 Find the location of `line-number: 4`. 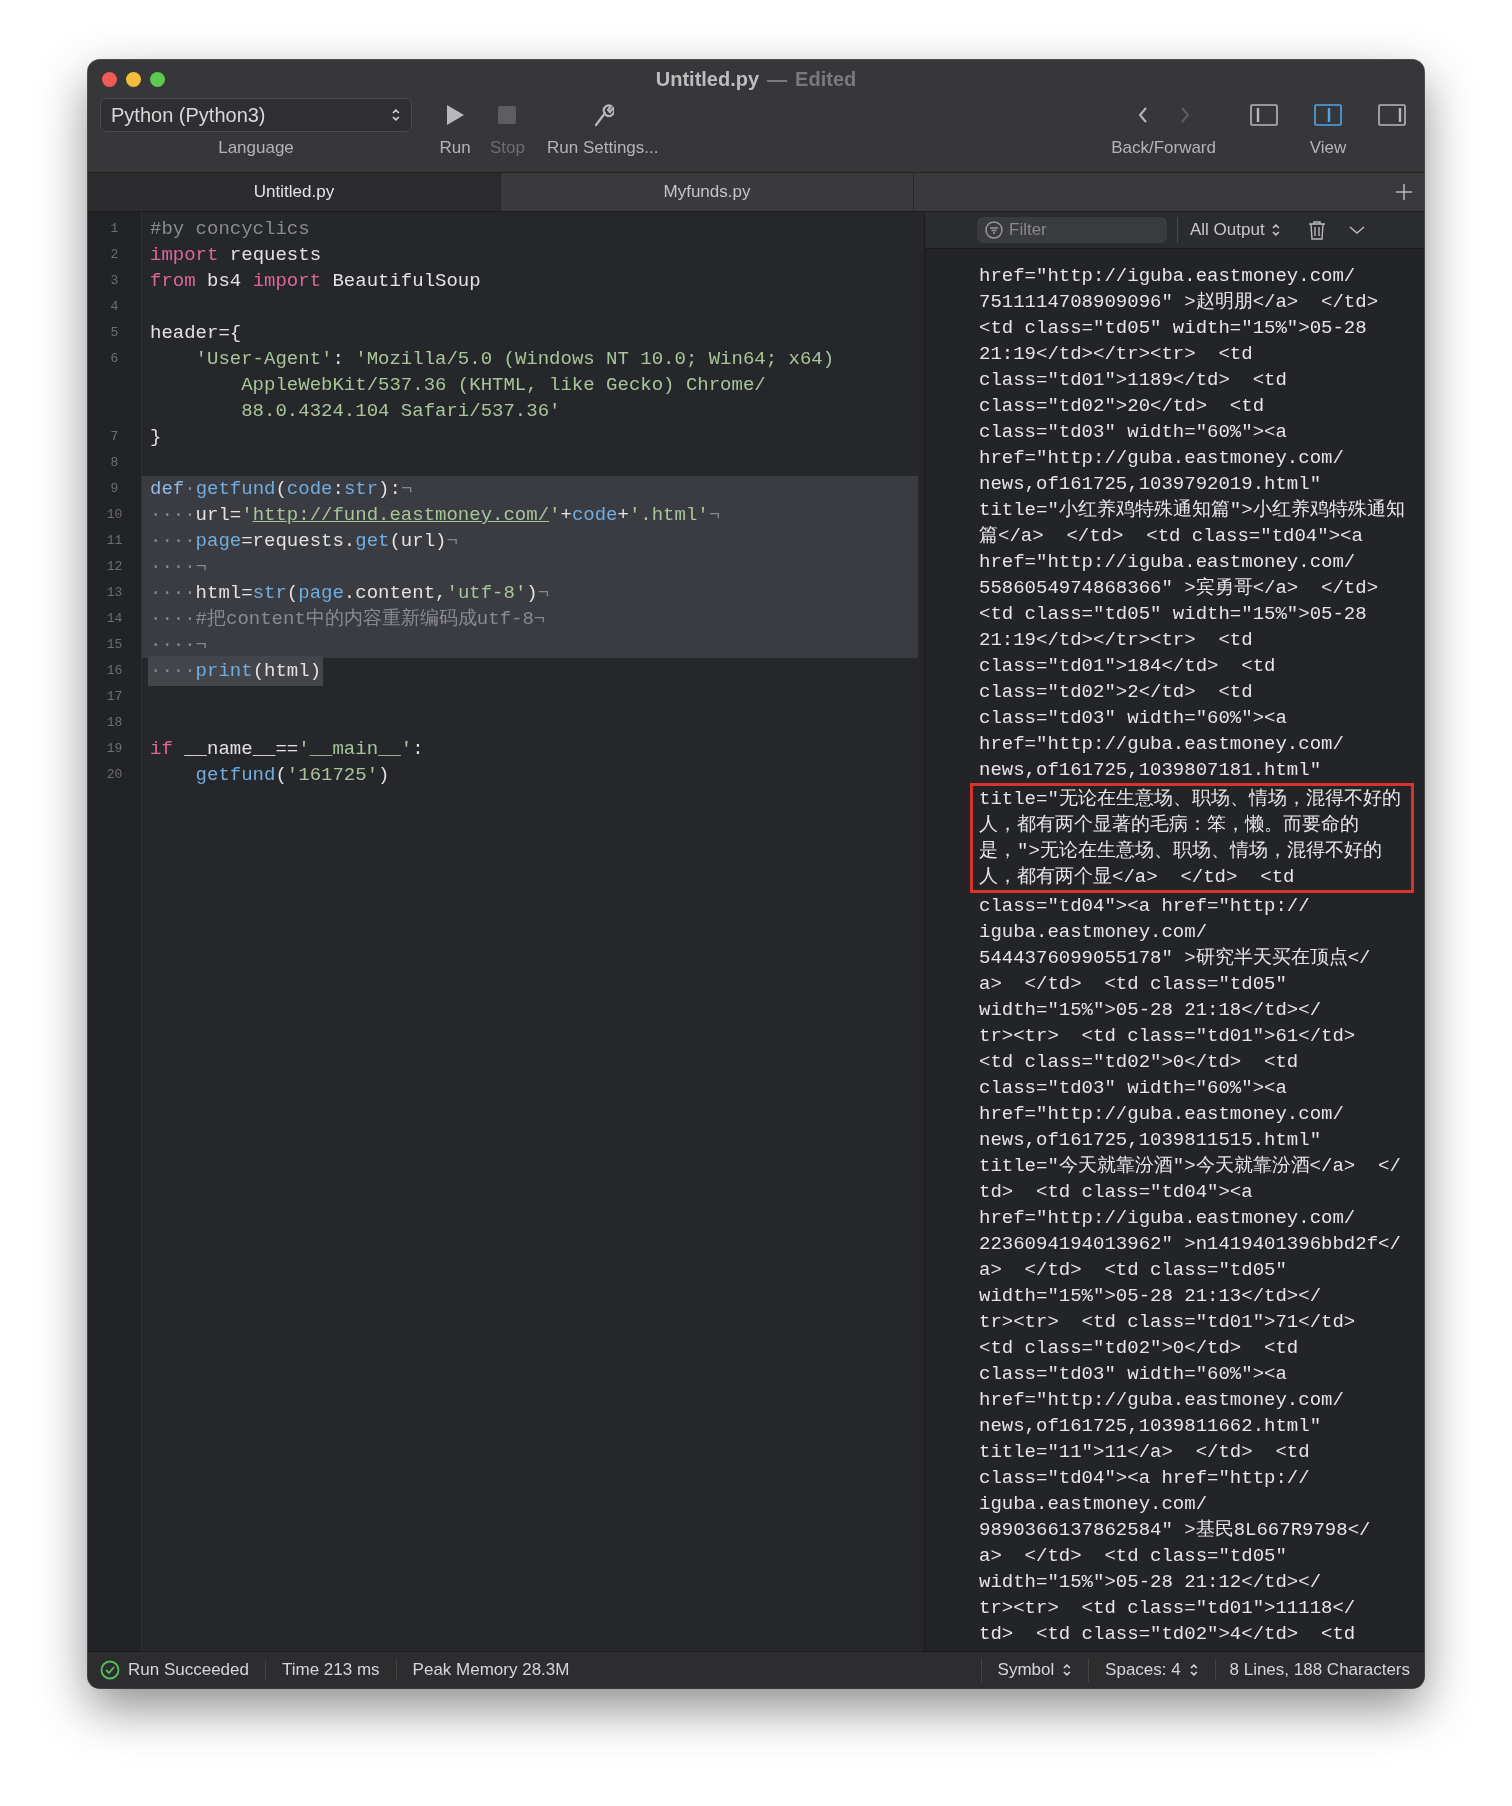

line-number: 4 is located at coordinates (114, 307).